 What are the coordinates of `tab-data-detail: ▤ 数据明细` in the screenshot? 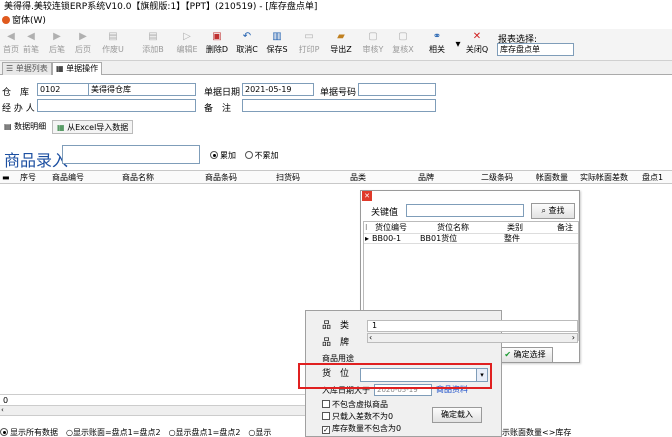 It's located at (25, 127).